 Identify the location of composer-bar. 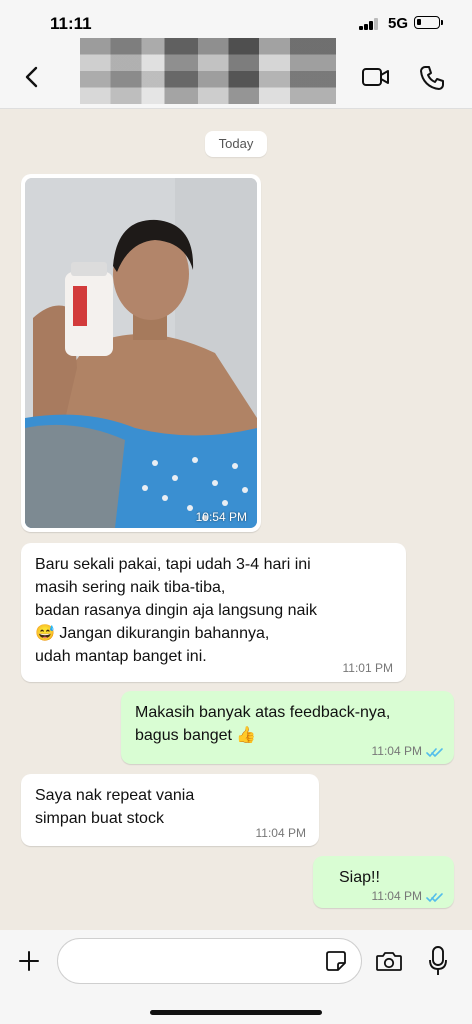
(236, 977).